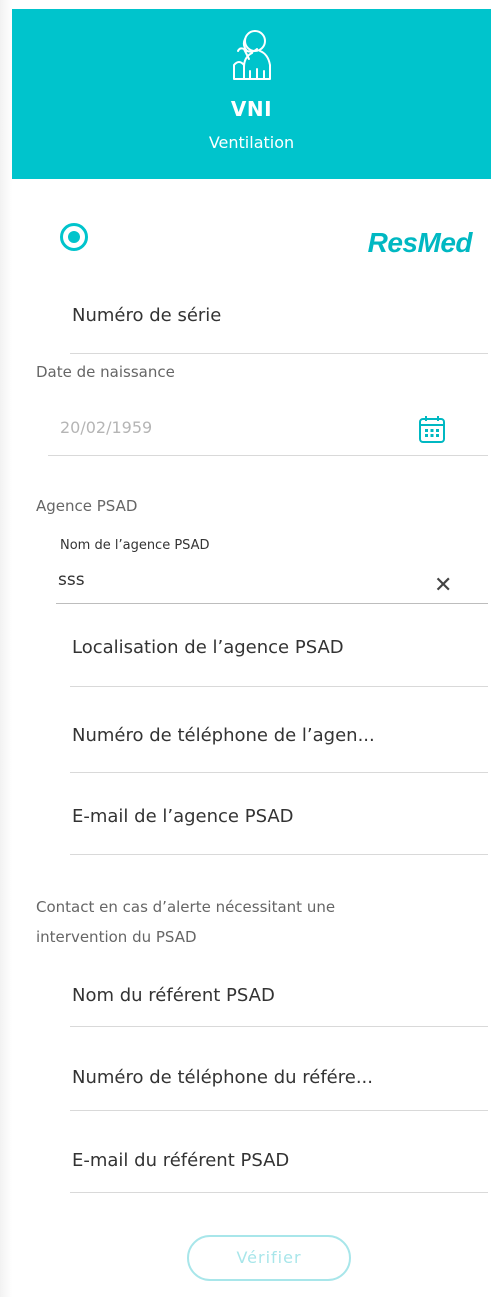  I want to click on referent-name-underline, so click(279, 1026).